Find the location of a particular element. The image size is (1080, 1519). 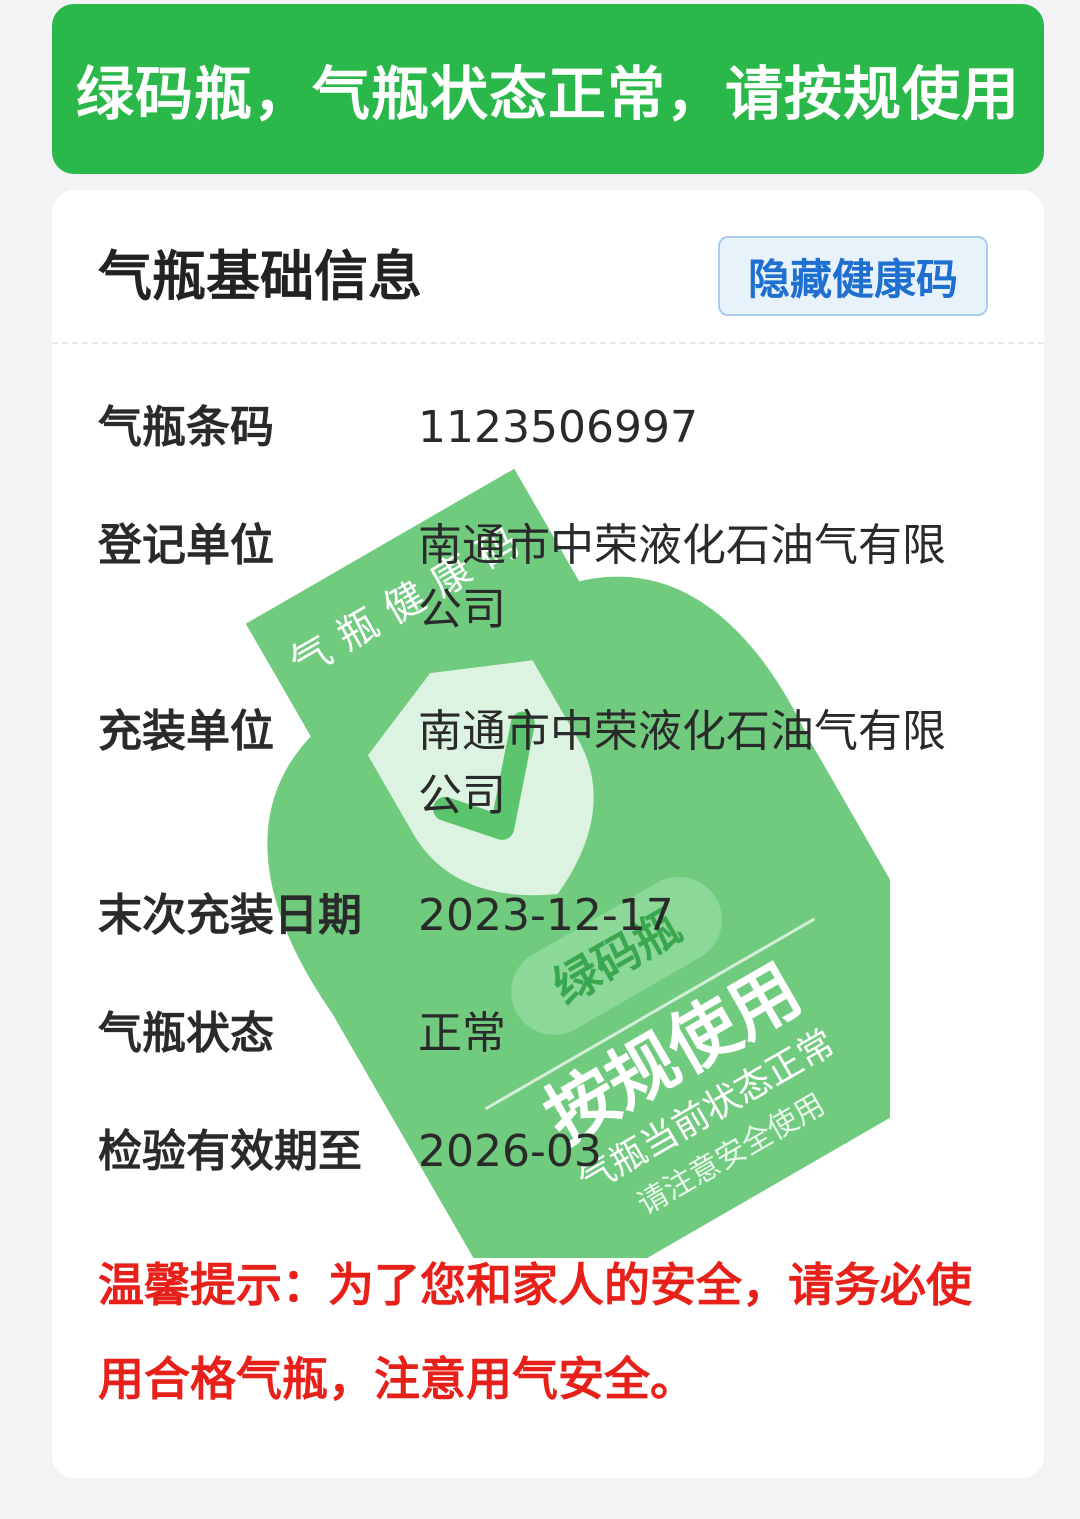

card-title: 气瓶基础信息 is located at coordinates (260, 276).